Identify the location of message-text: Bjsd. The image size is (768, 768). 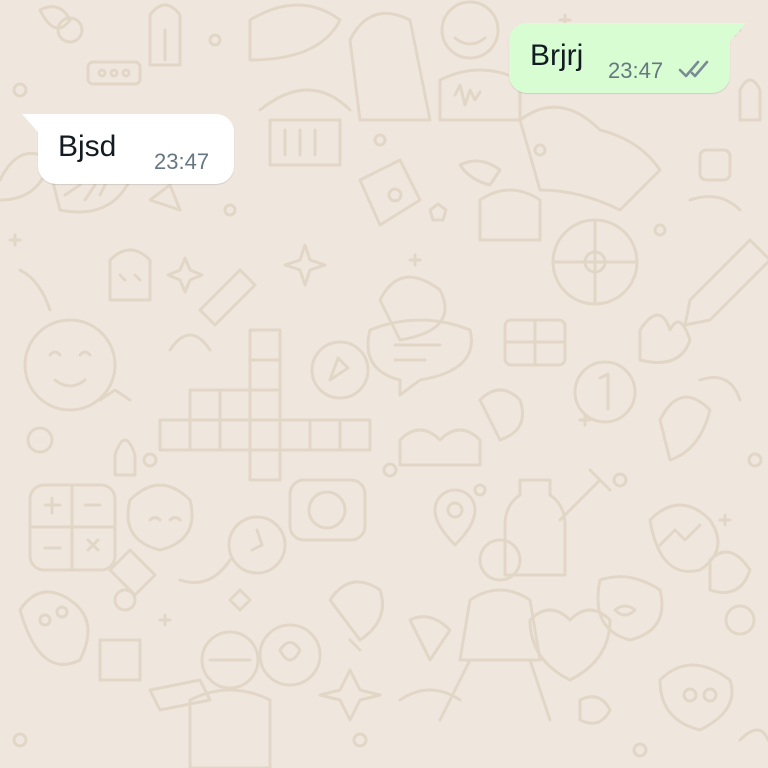
(87, 146).